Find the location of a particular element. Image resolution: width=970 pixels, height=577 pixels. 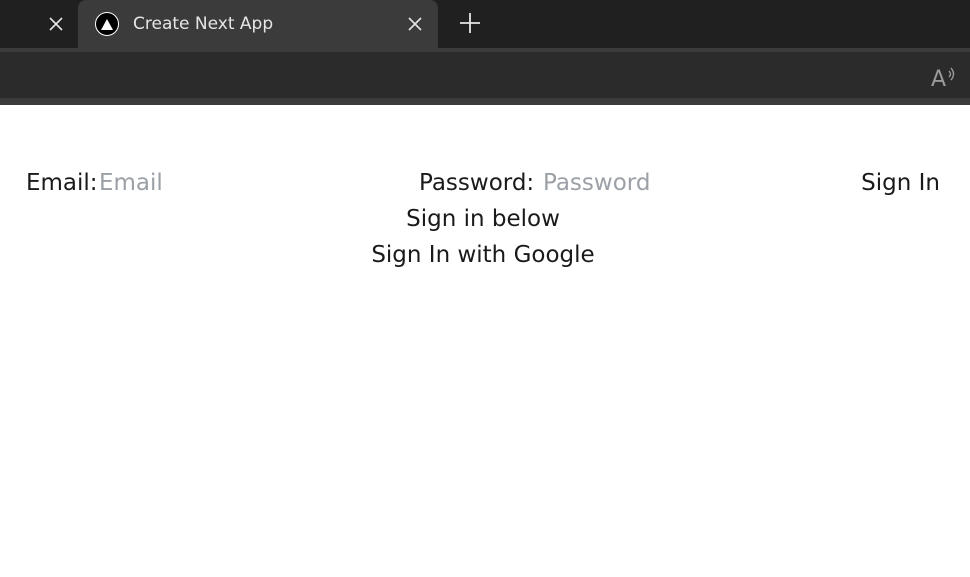

tab-create-next-app: Create Next App is located at coordinates (258, 24).